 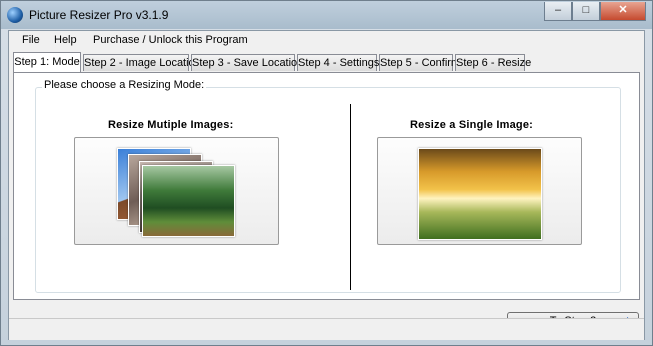 I want to click on status-bar, so click(x=326, y=329).